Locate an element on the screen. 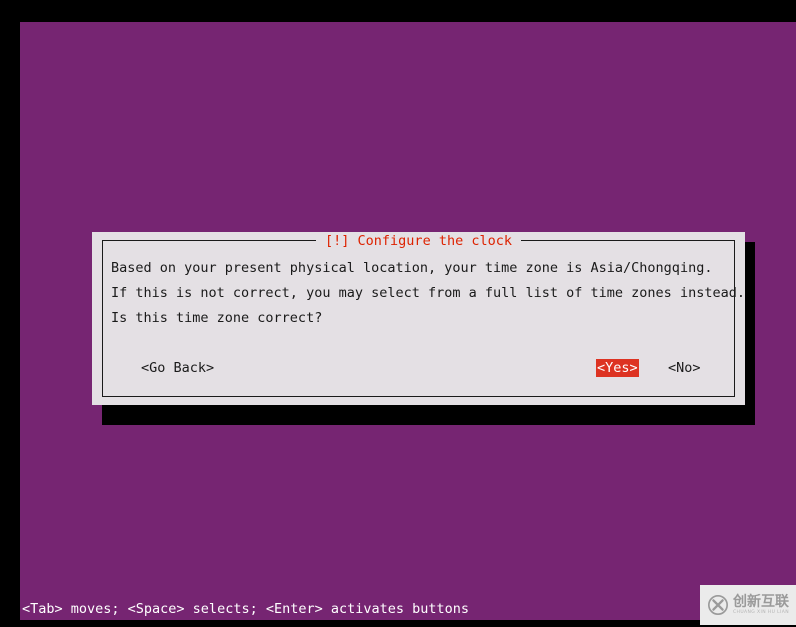 The width and height of the screenshot is (796, 627). go-back-button: <Go Back> is located at coordinates (177, 368).